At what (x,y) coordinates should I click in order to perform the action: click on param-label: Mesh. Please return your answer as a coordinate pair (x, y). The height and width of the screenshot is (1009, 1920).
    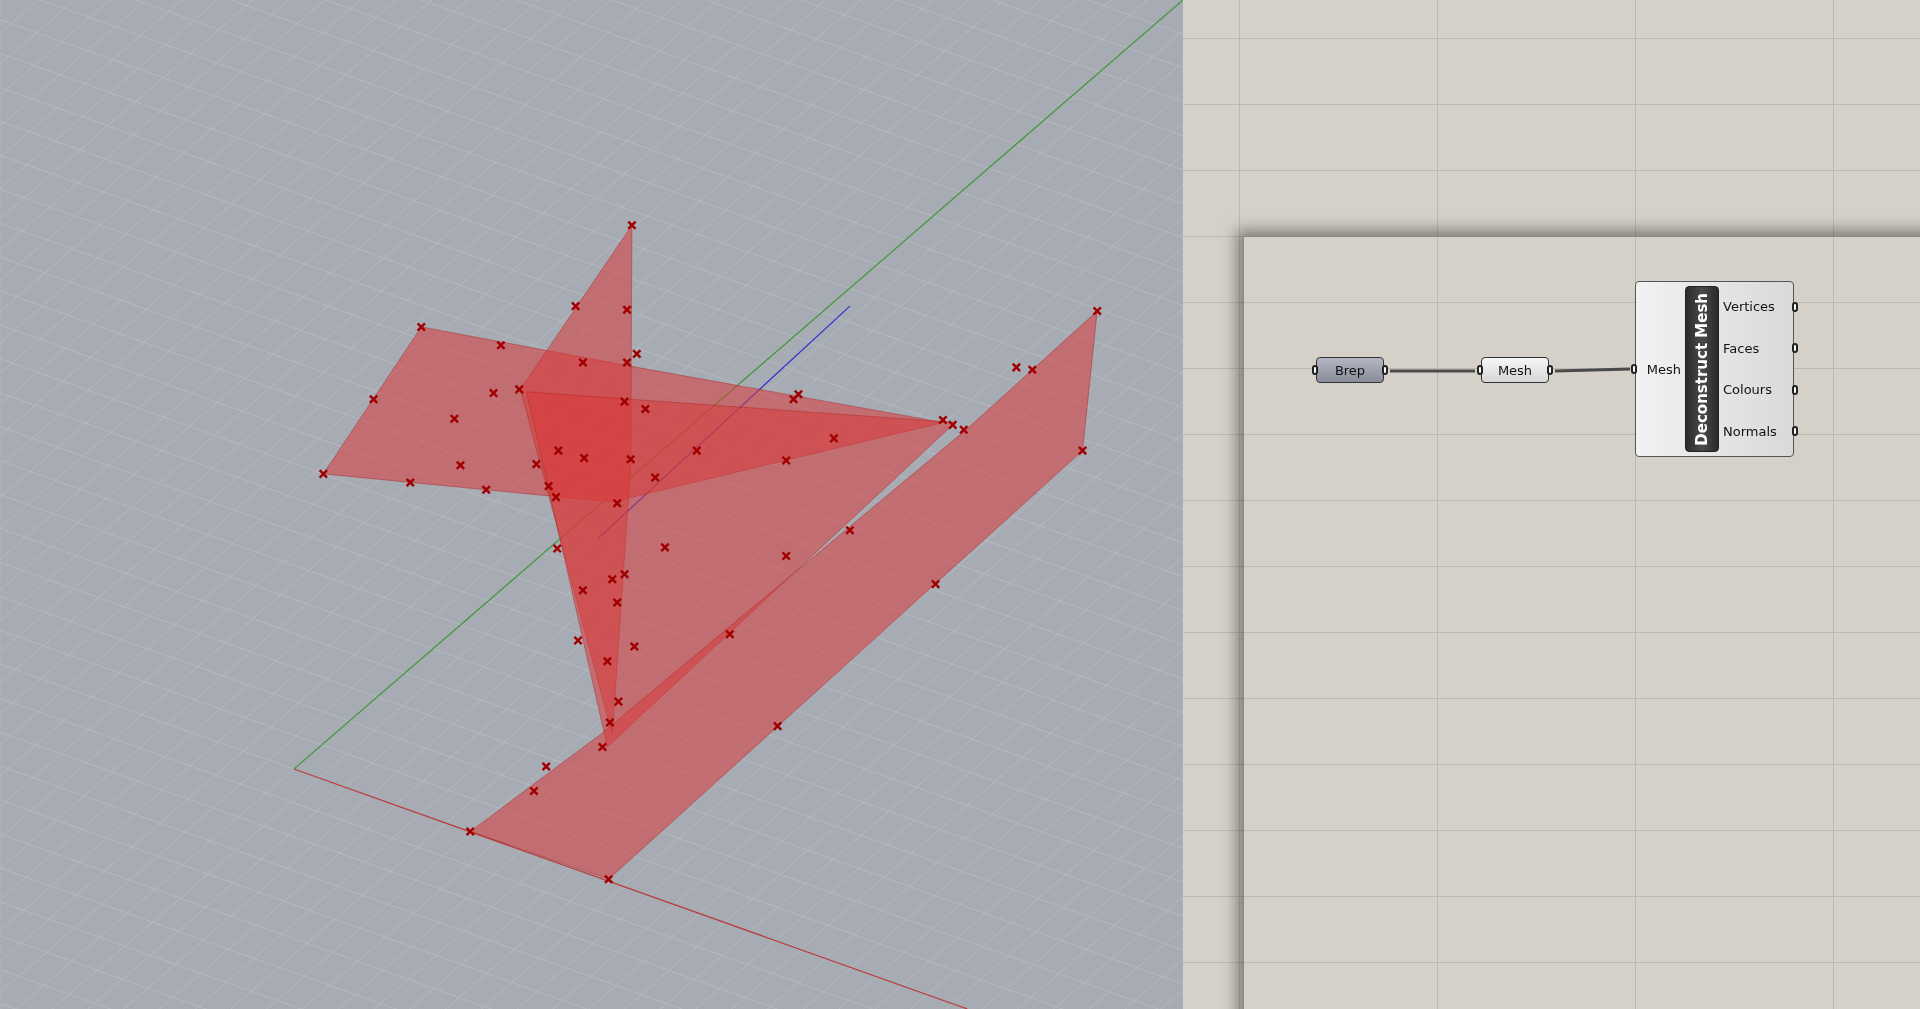
    Looking at the image, I should click on (1515, 370).